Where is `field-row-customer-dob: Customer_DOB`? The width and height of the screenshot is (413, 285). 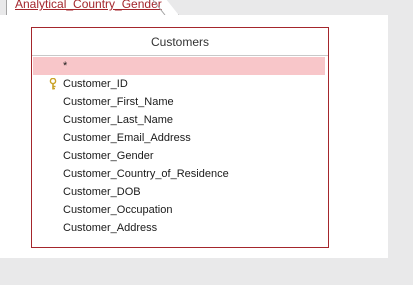 field-row-customer-dob: Customer_DOB is located at coordinates (180, 192).